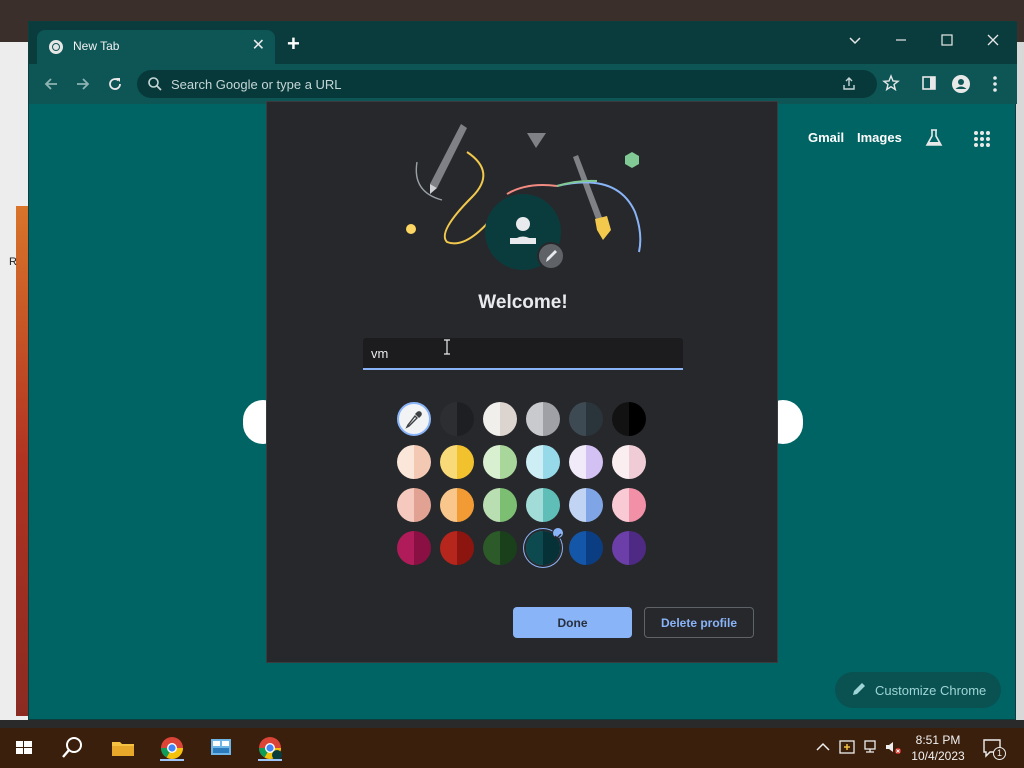 The image size is (1024, 768). What do you see at coordinates (156, 47) in the screenshot?
I see `tab-new-tab: New Tab ✕` at bounding box center [156, 47].